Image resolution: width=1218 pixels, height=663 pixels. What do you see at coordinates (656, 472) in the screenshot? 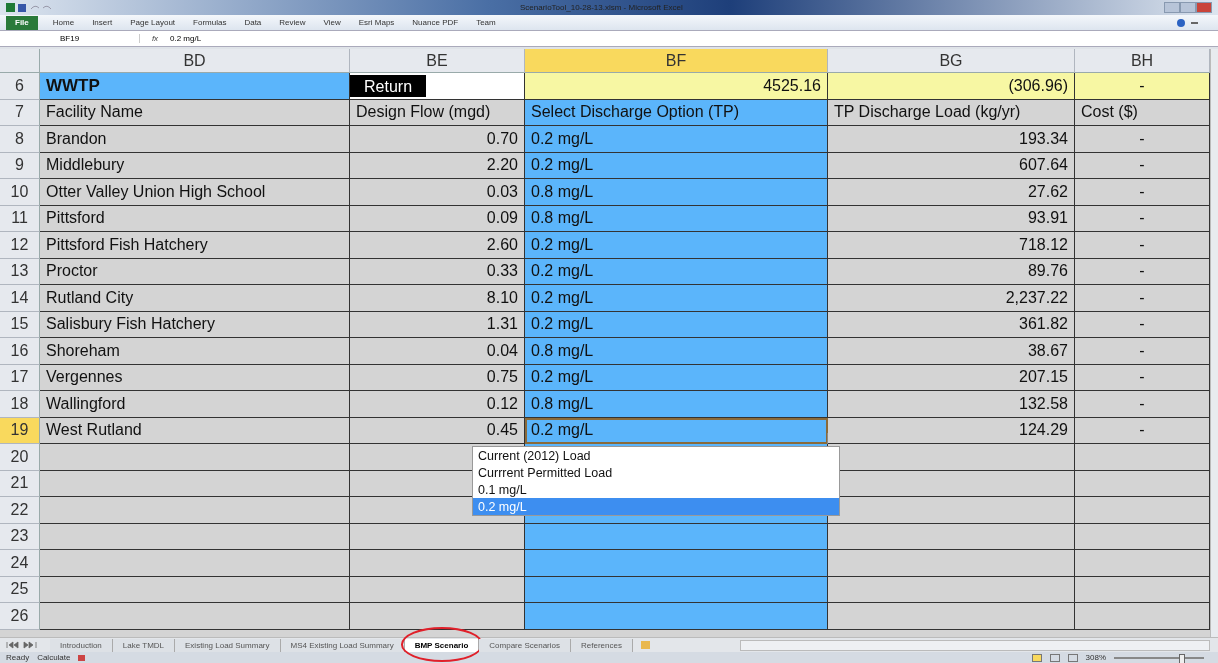
I see `dropdown-option: Currrent Permitted Load` at bounding box center [656, 472].